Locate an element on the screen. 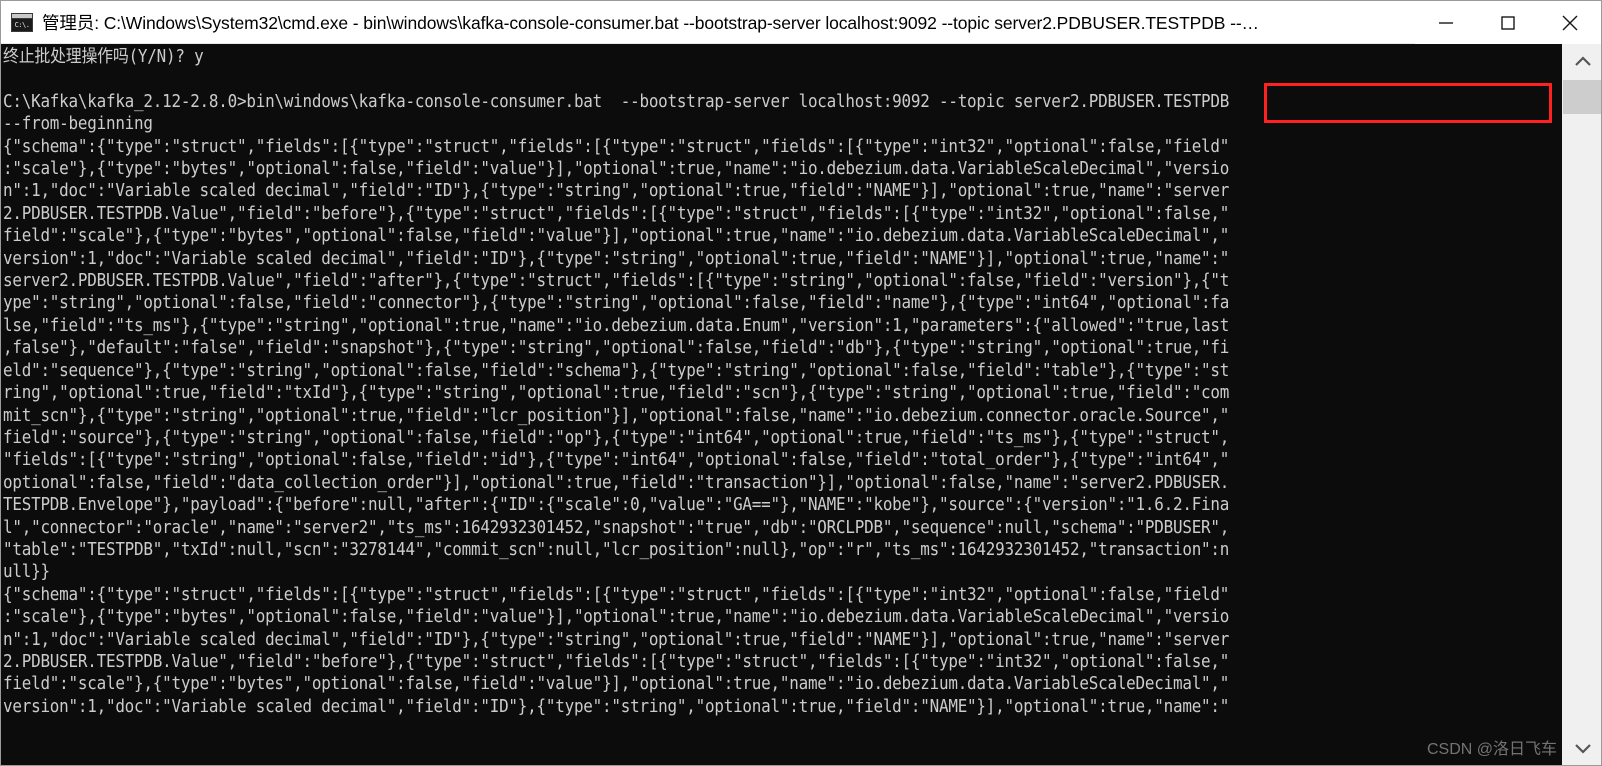 Image resolution: width=1602 pixels, height=766 pixels. vertical-scrollbar is located at coordinates (1581, 404).